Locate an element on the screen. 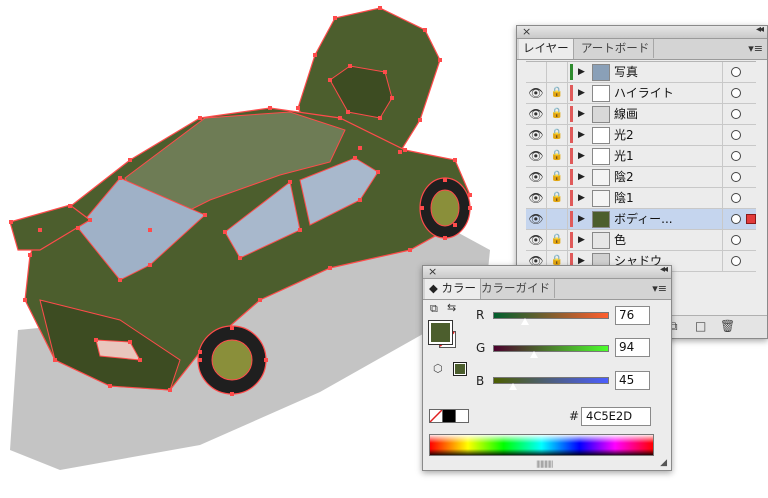  layer-name: 写真 is located at coordinates (626, 72).